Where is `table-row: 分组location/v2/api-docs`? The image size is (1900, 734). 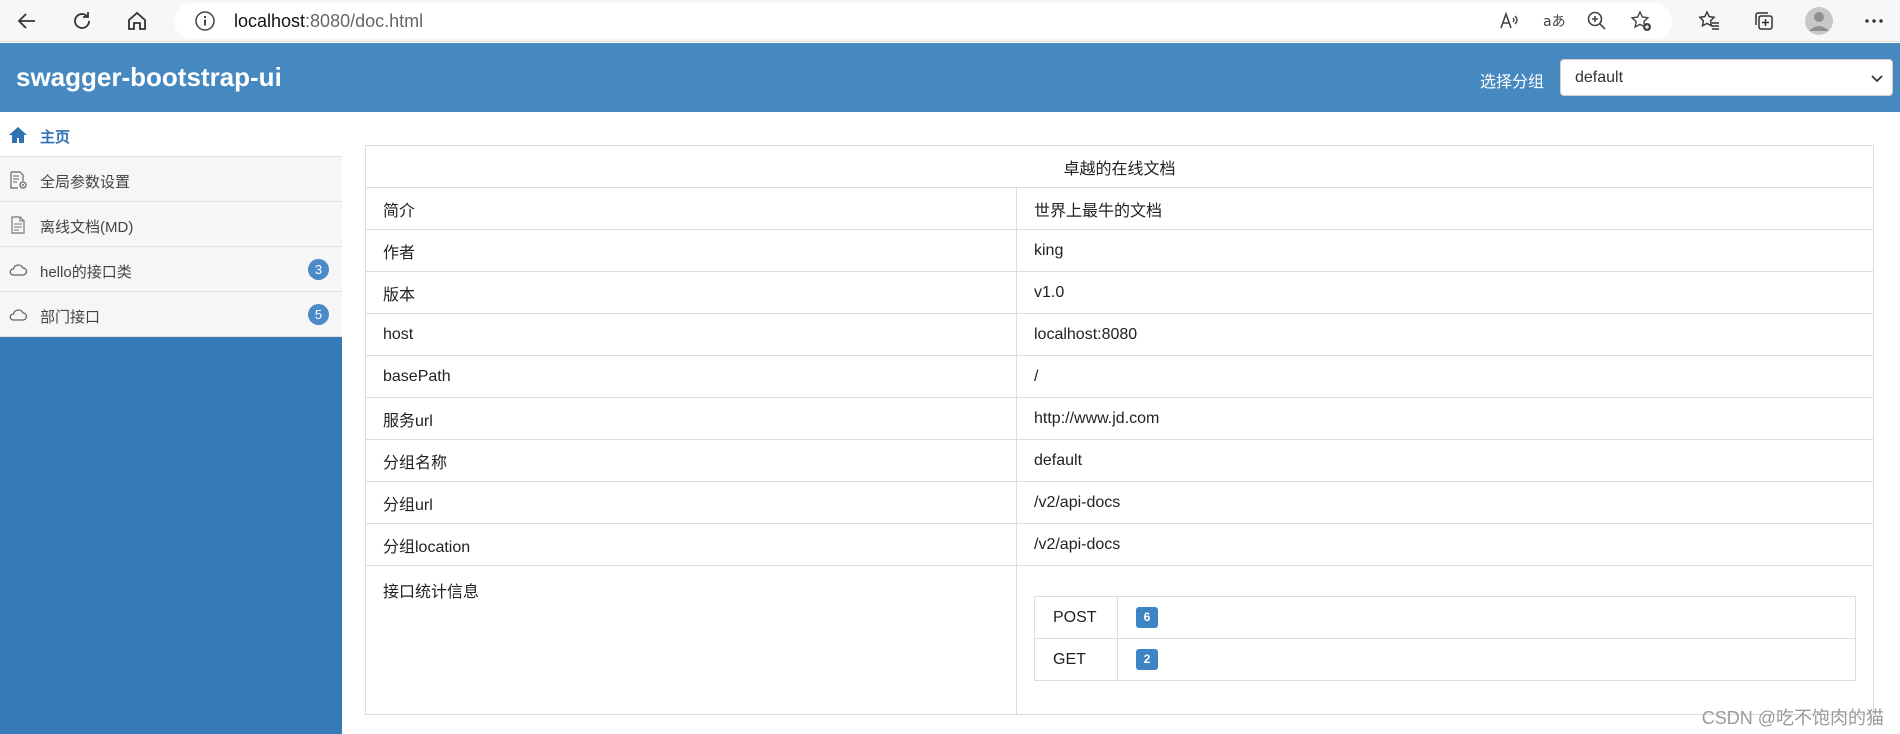
table-row: 分组location/v2/api-docs is located at coordinates (1120, 544).